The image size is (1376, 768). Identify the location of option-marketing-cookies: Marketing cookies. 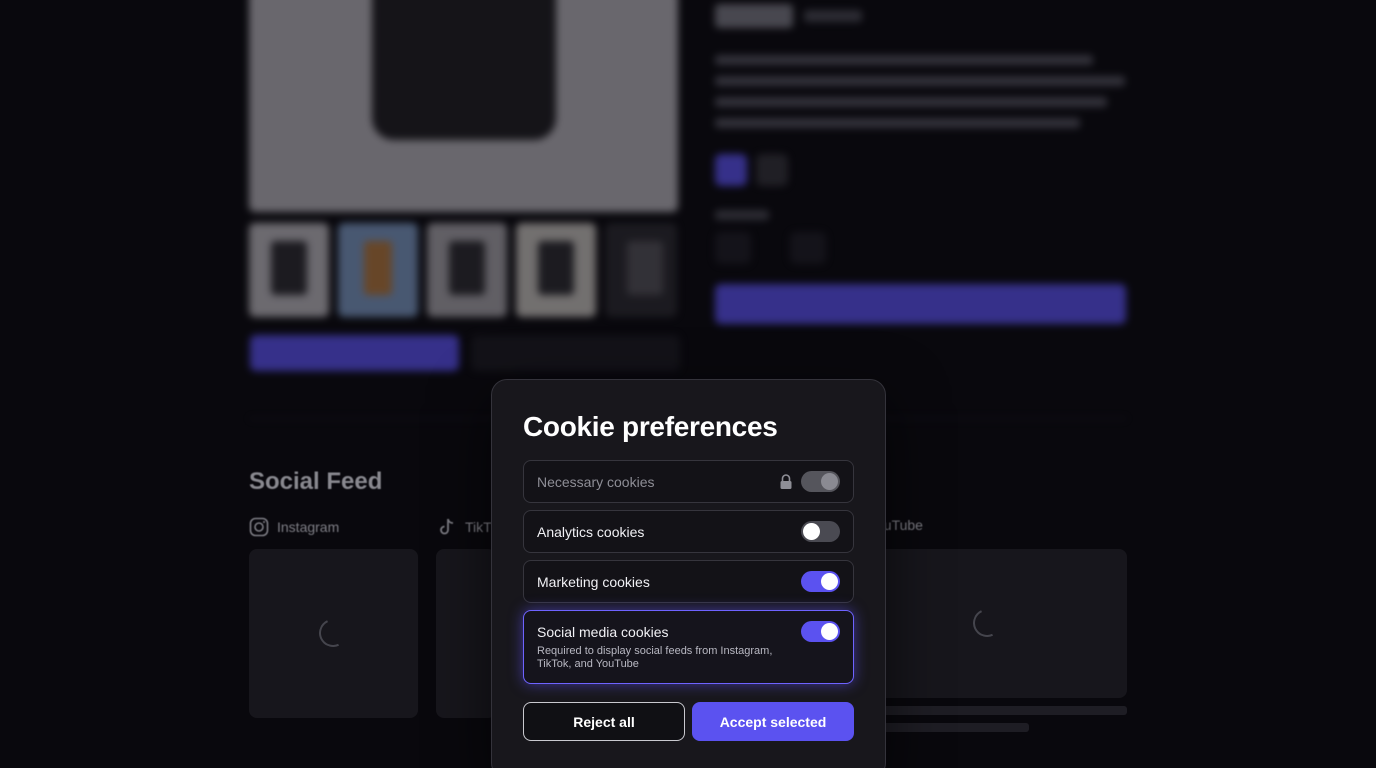
(688, 581).